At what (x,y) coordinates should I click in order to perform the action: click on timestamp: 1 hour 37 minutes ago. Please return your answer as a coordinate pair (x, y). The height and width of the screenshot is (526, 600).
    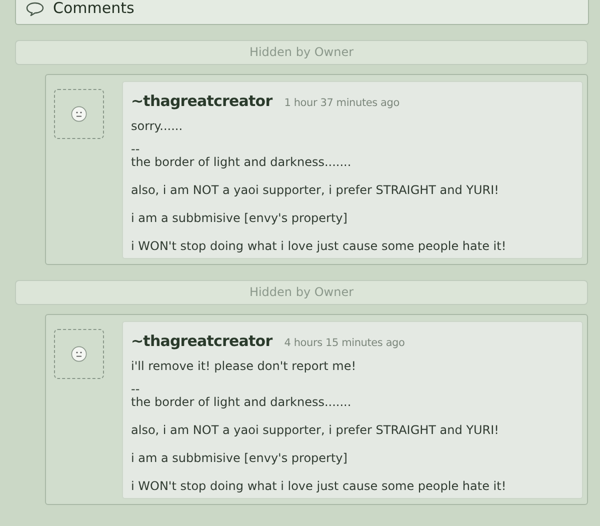
    Looking at the image, I should click on (342, 103).